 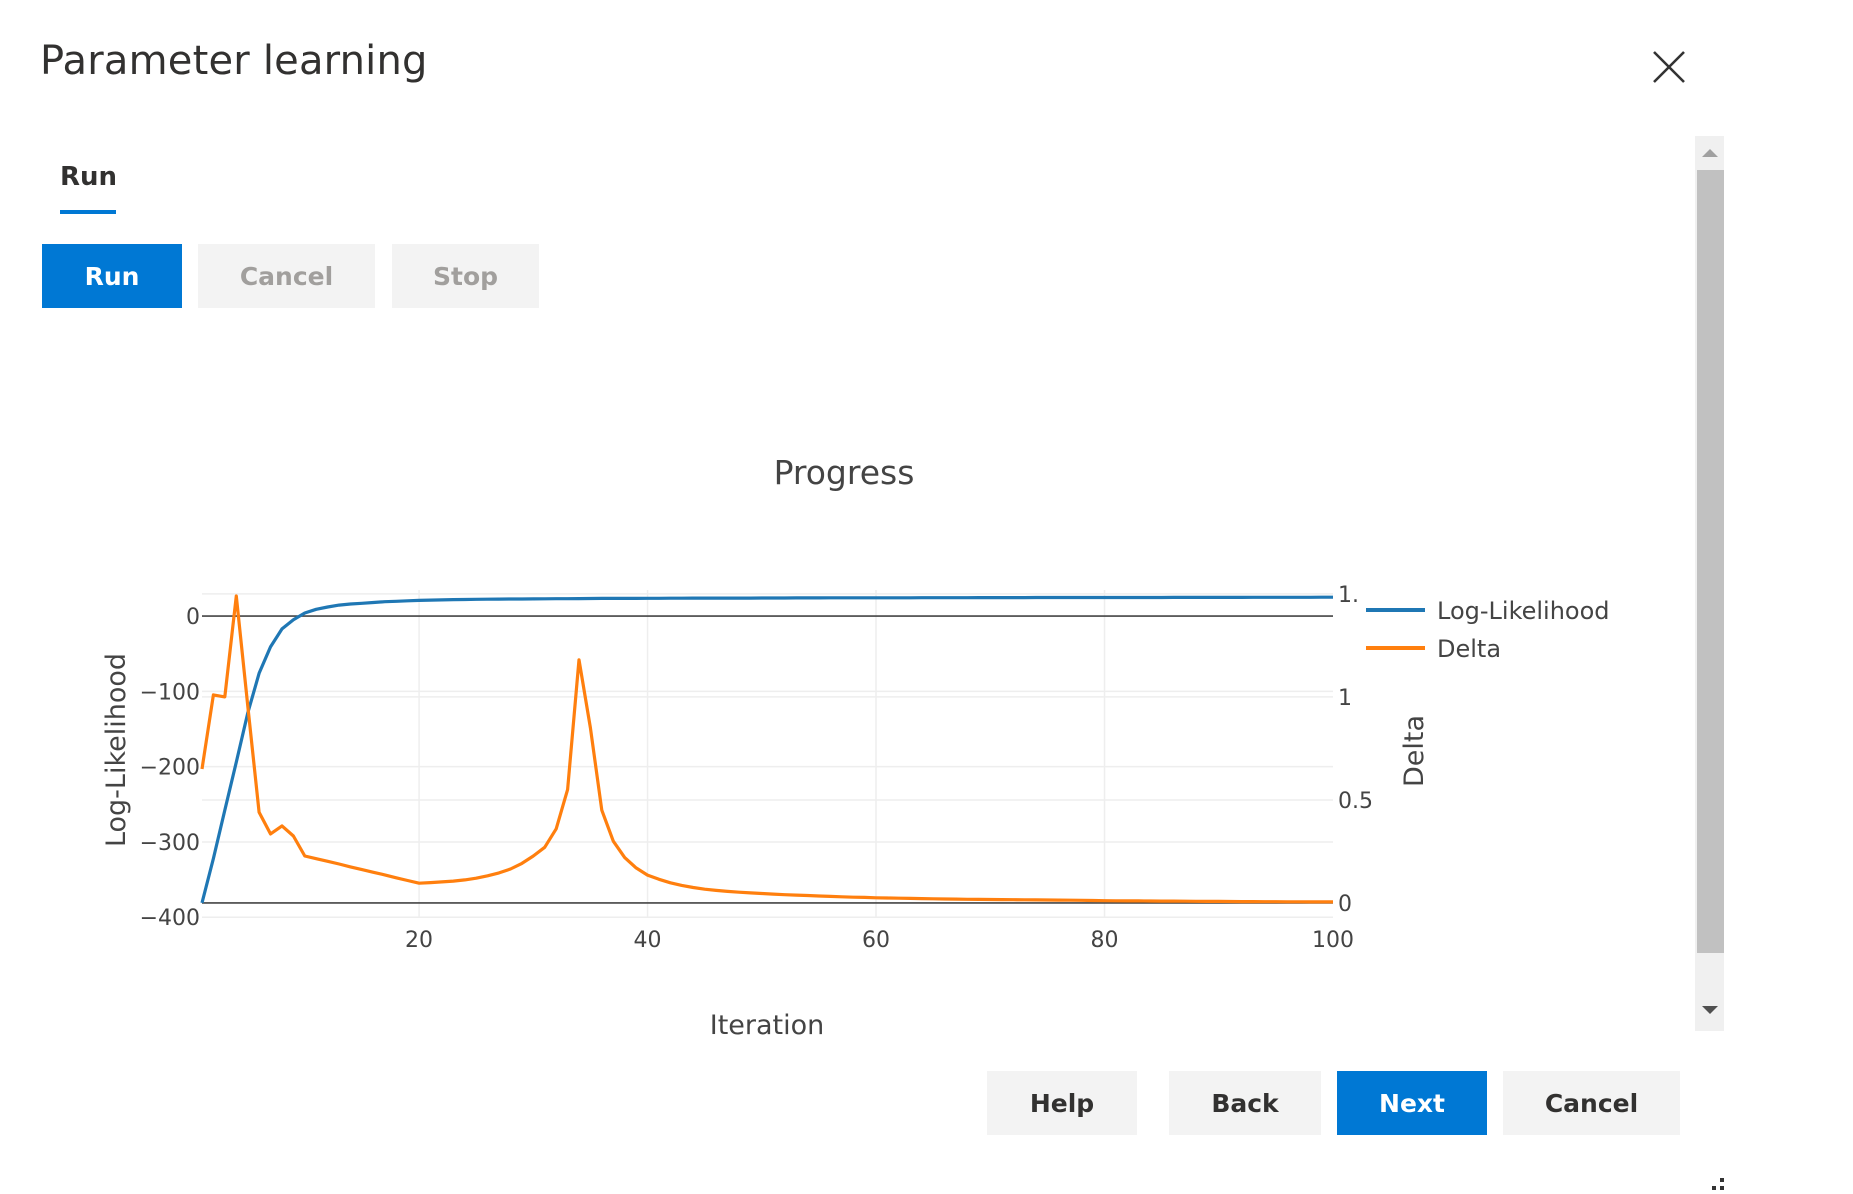 What do you see at coordinates (419, 940) in the screenshot?
I see `x-tick-label: 20` at bounding box center [419, 940].